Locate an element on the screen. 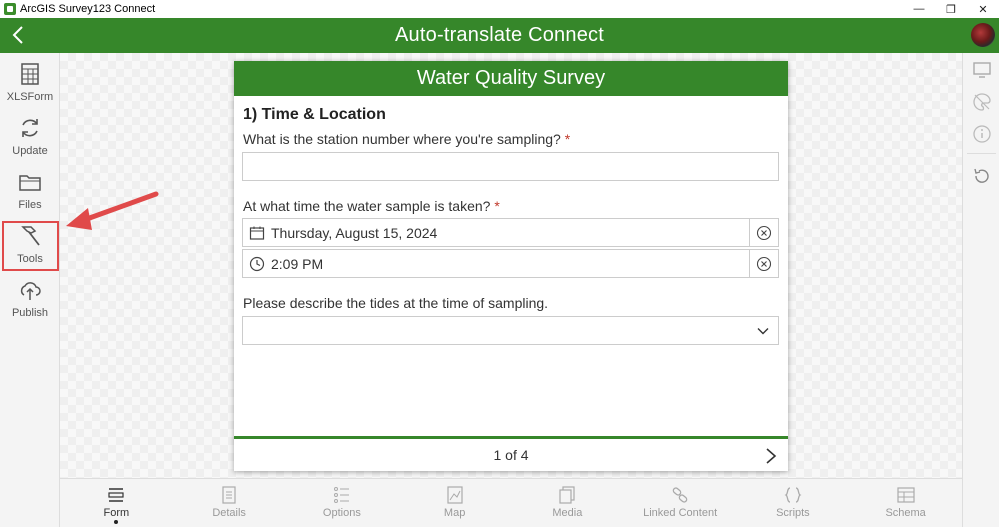 The image size is (999, 527). clear-time-button is located at coordinates (763, 263).